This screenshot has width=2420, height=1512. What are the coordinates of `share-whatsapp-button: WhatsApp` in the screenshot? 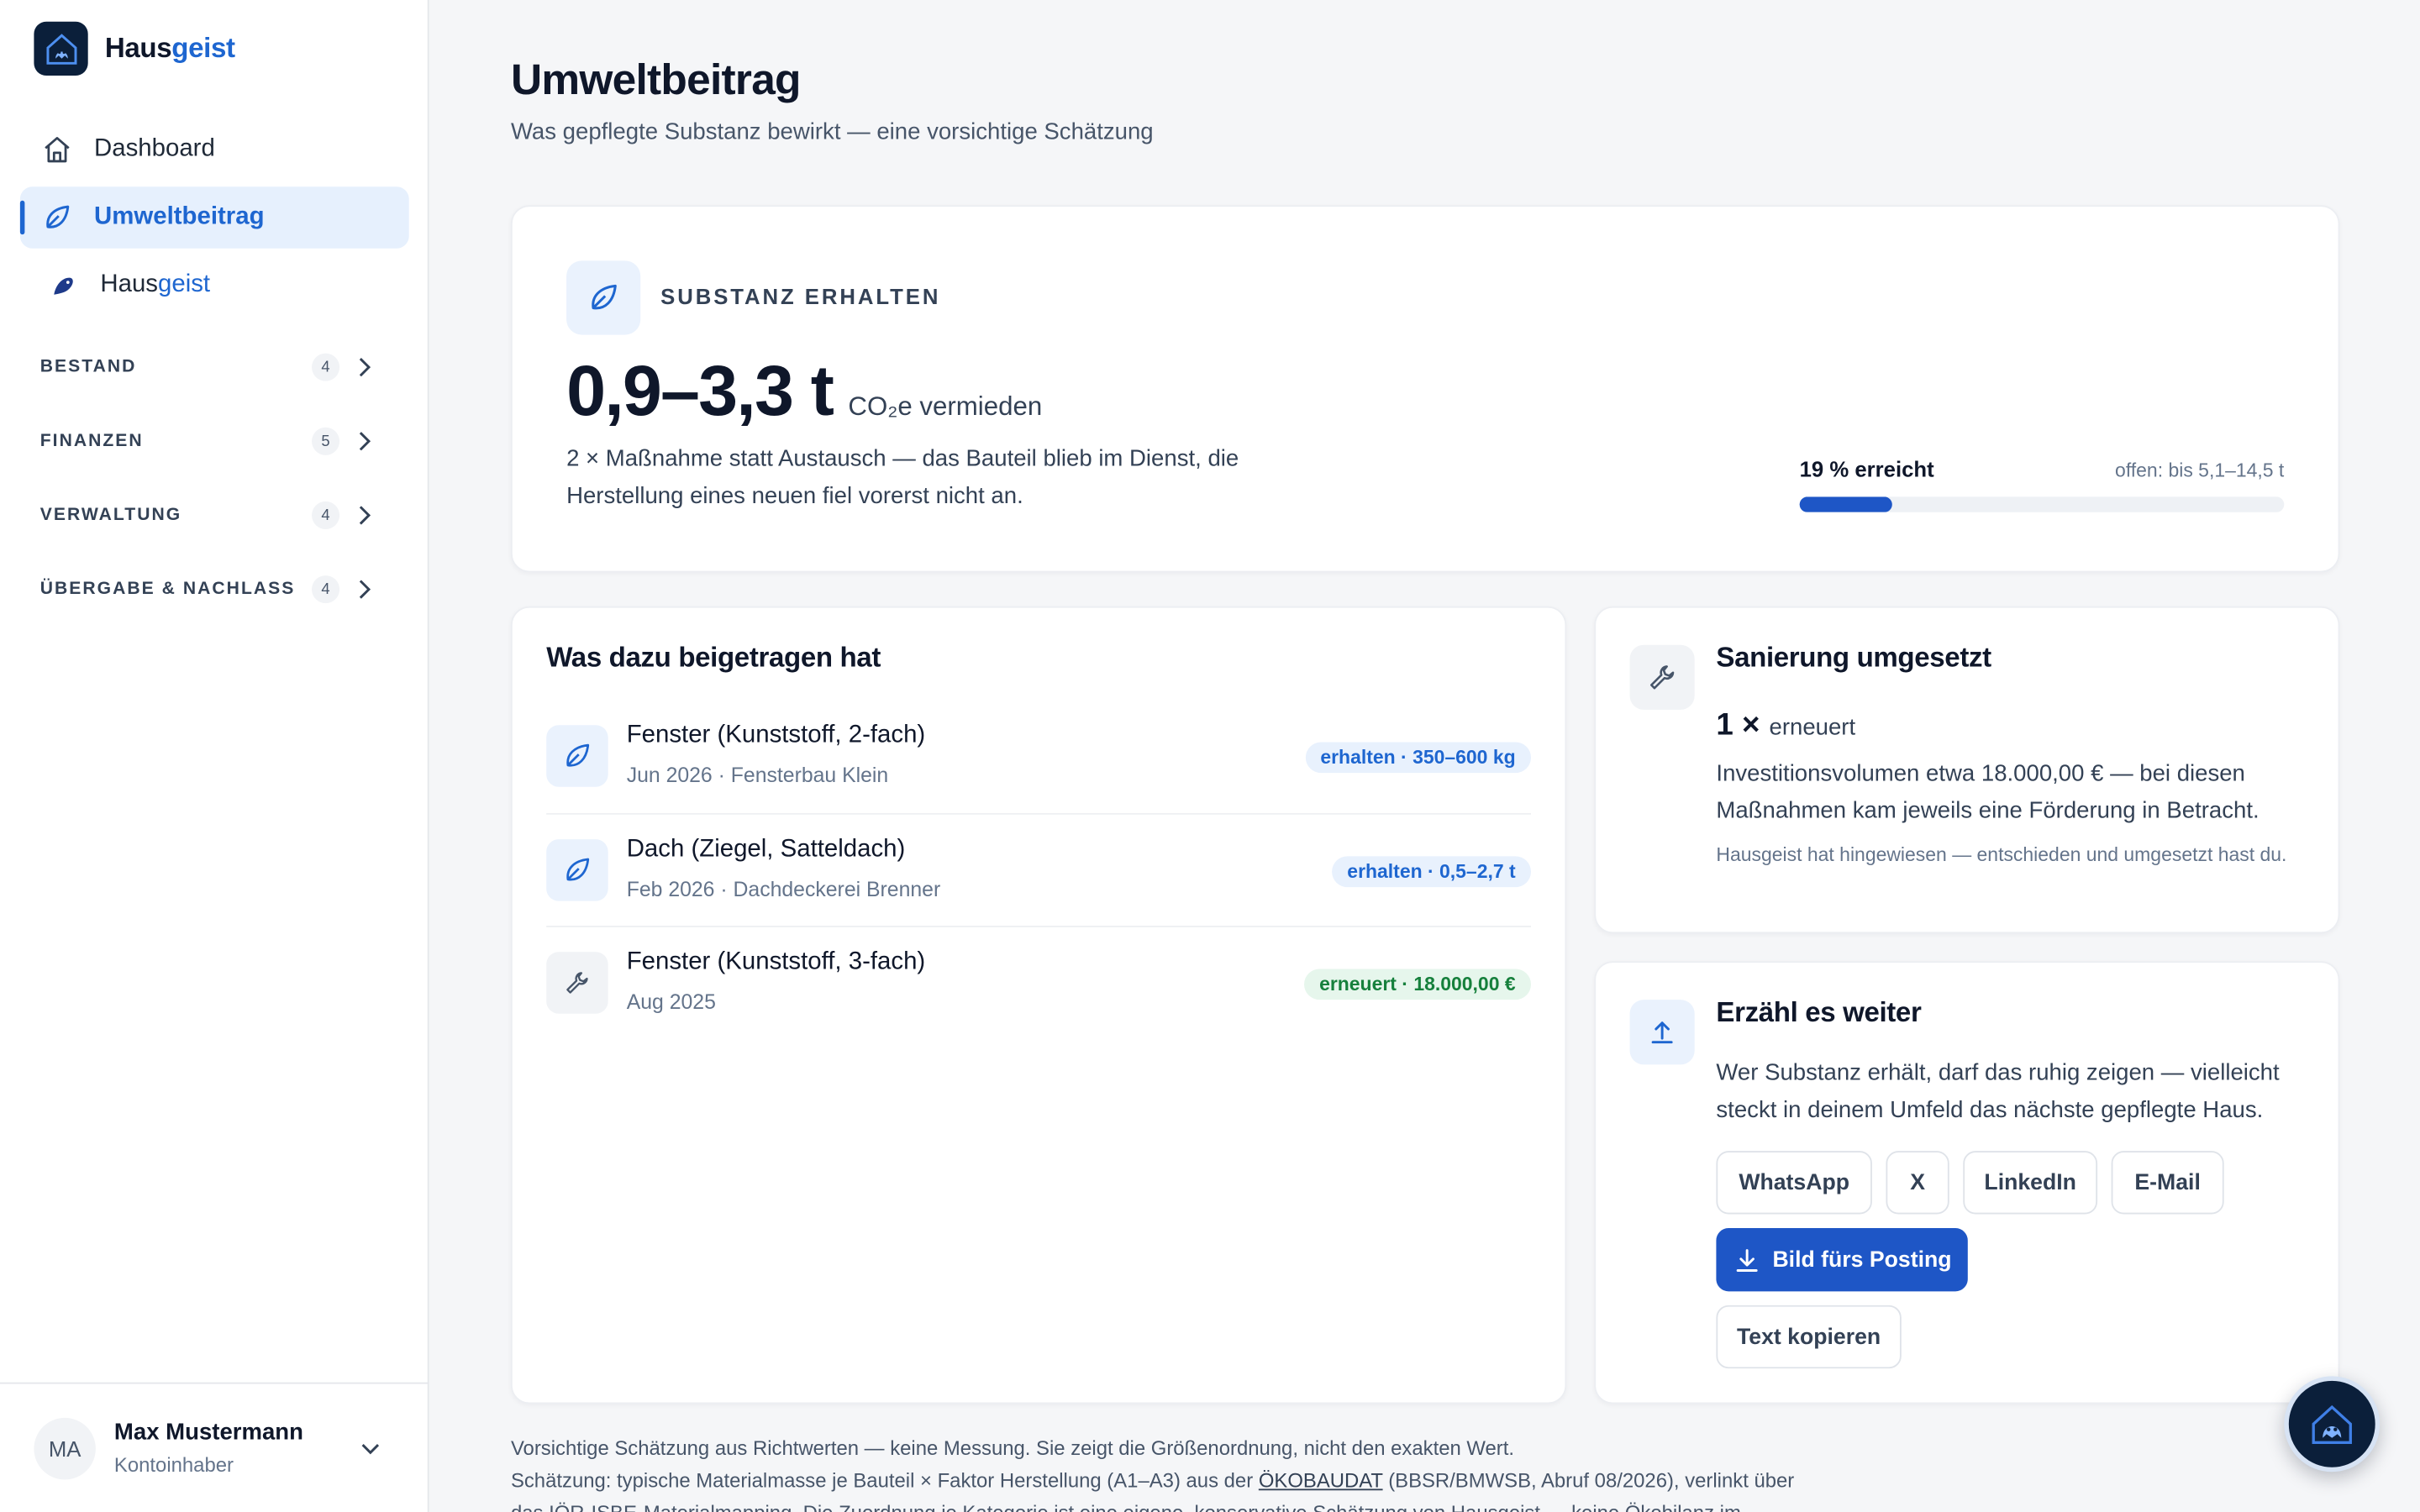 It's located at (1794, 1183).